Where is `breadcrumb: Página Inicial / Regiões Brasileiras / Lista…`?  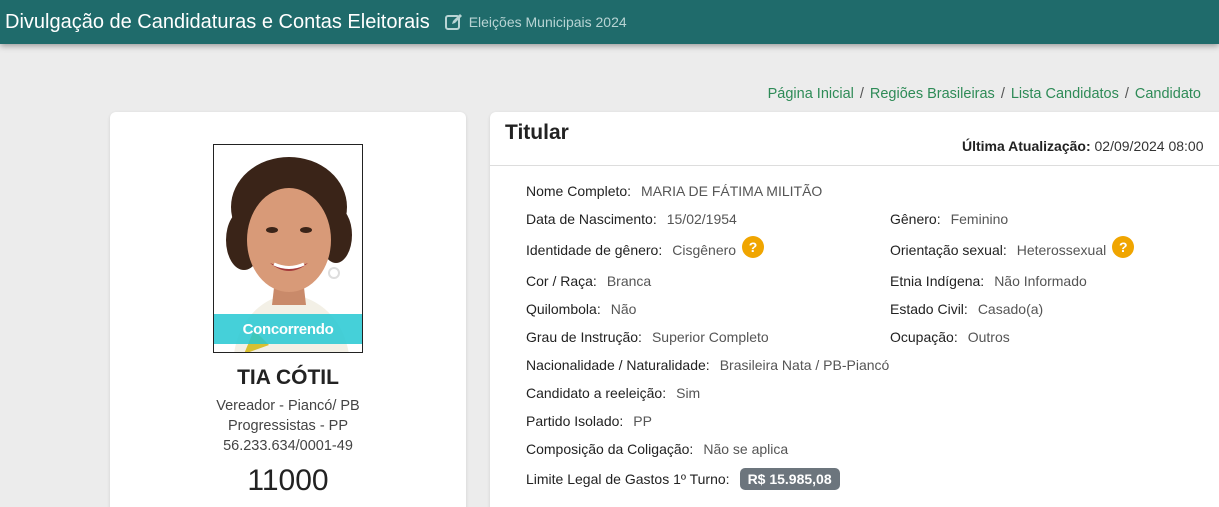 breadcrumb: Página Inicial / Regiões Brasileiras / Lista… is located at coordinates (984, 94).